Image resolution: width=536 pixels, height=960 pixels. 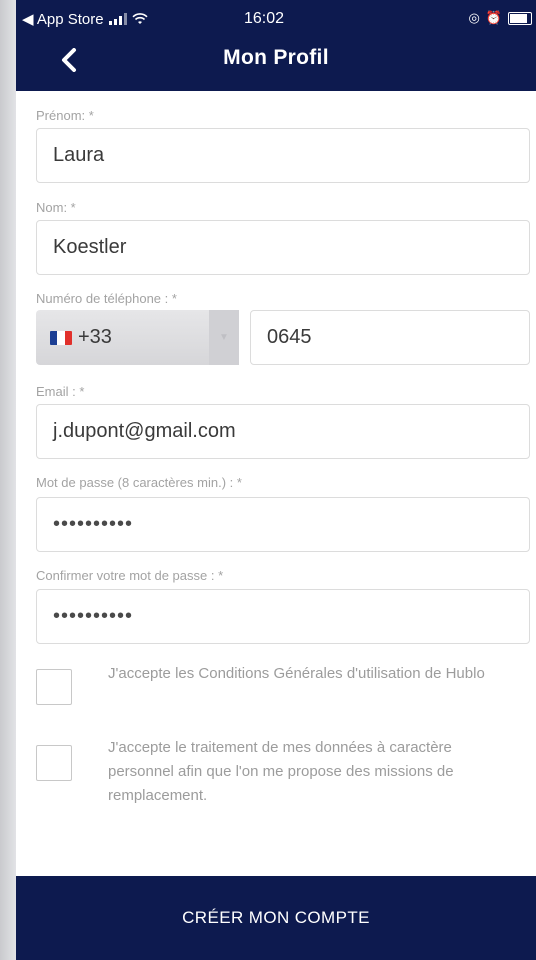 I want to click on data-processing-checkbox, so click(x=54, y=763).